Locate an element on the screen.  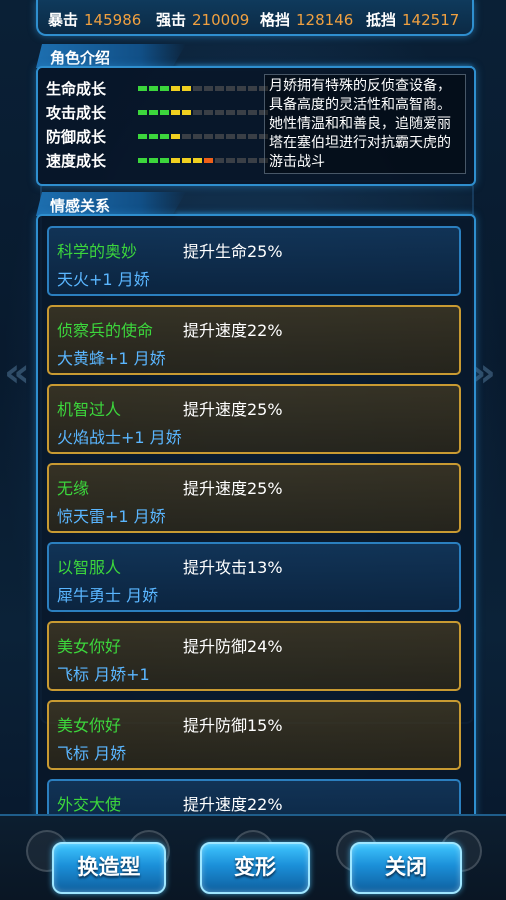
relation-members: 大黄蜂+1 月娇 is located at coordinates (111, 358).